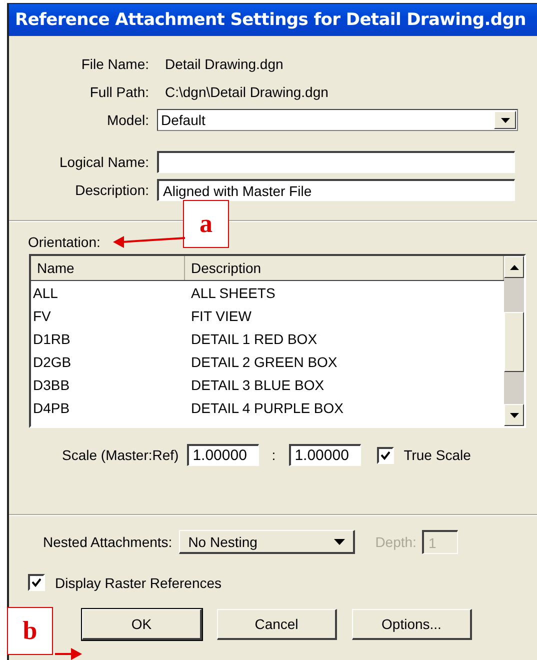 The width and height of the screenshot is (537, 660). Describe the element at coordinates (336, 162) in the screenshot. I see `input-field` at that location.